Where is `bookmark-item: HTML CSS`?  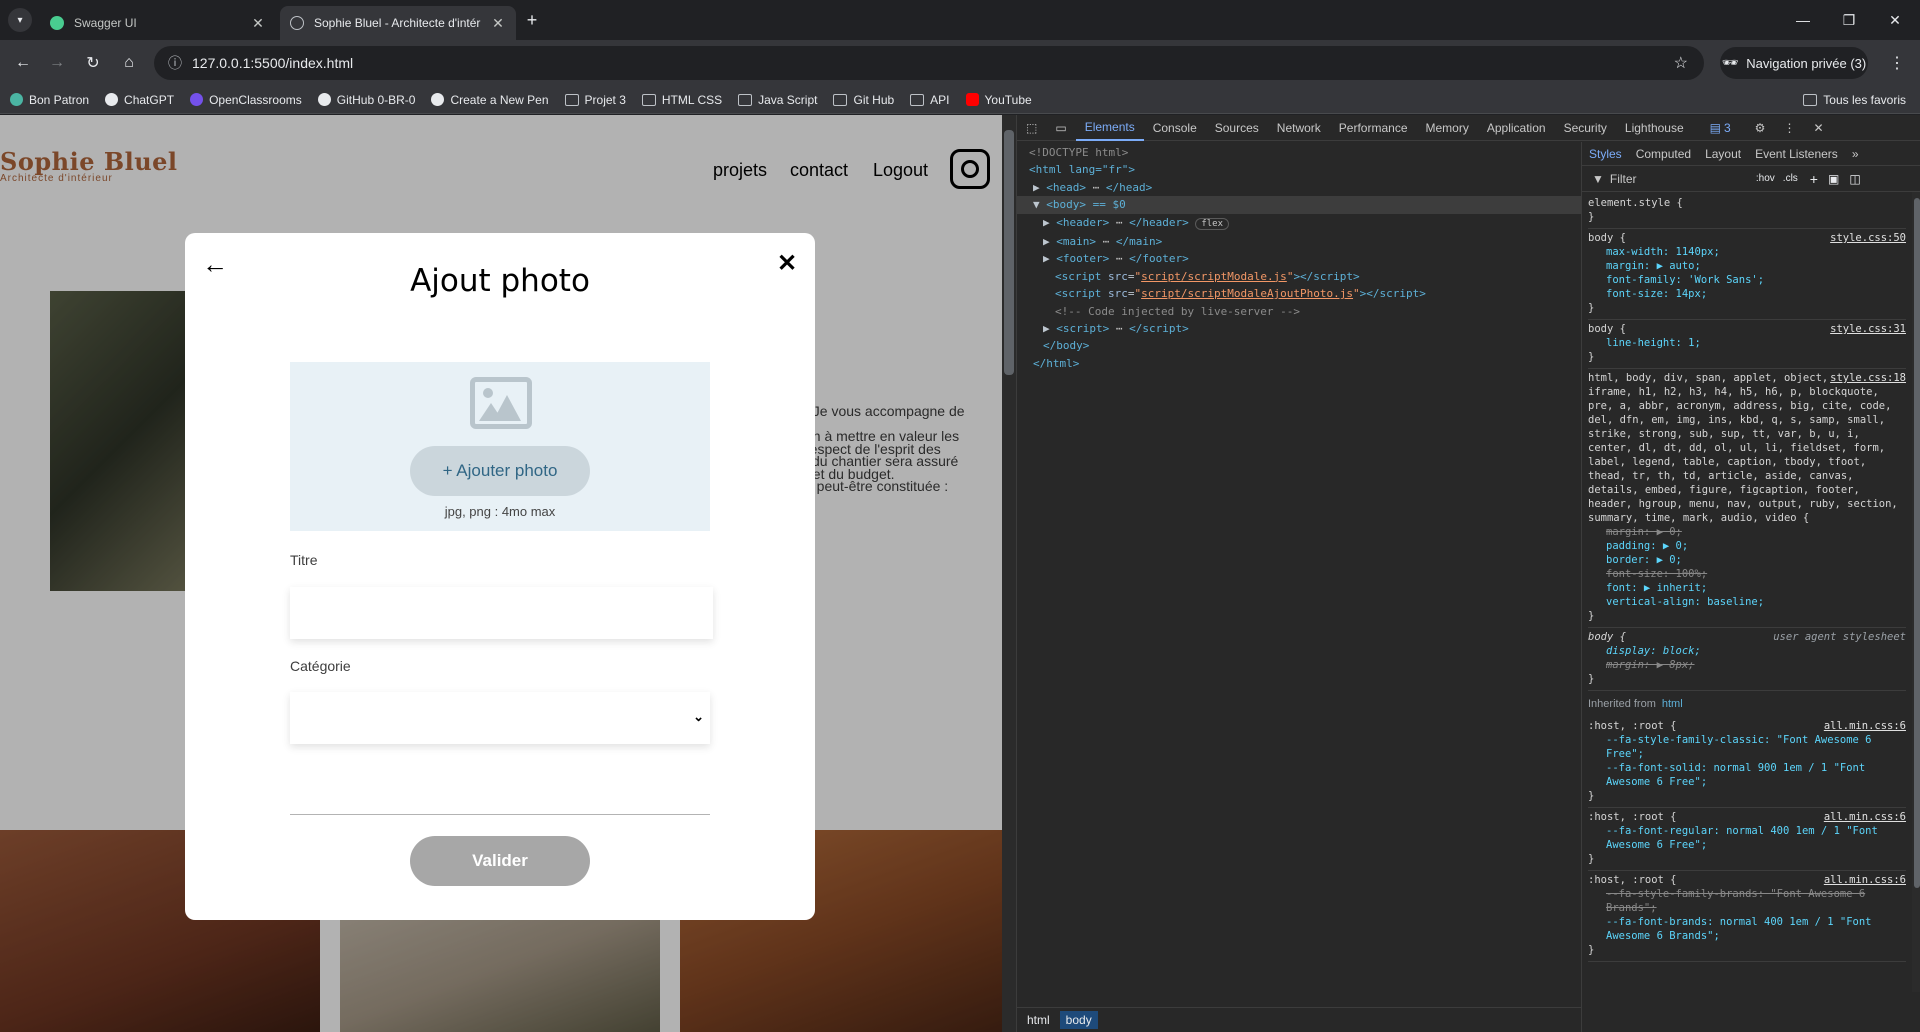 bookmark-item: HTML CSS is located at coordinates (681, 100).